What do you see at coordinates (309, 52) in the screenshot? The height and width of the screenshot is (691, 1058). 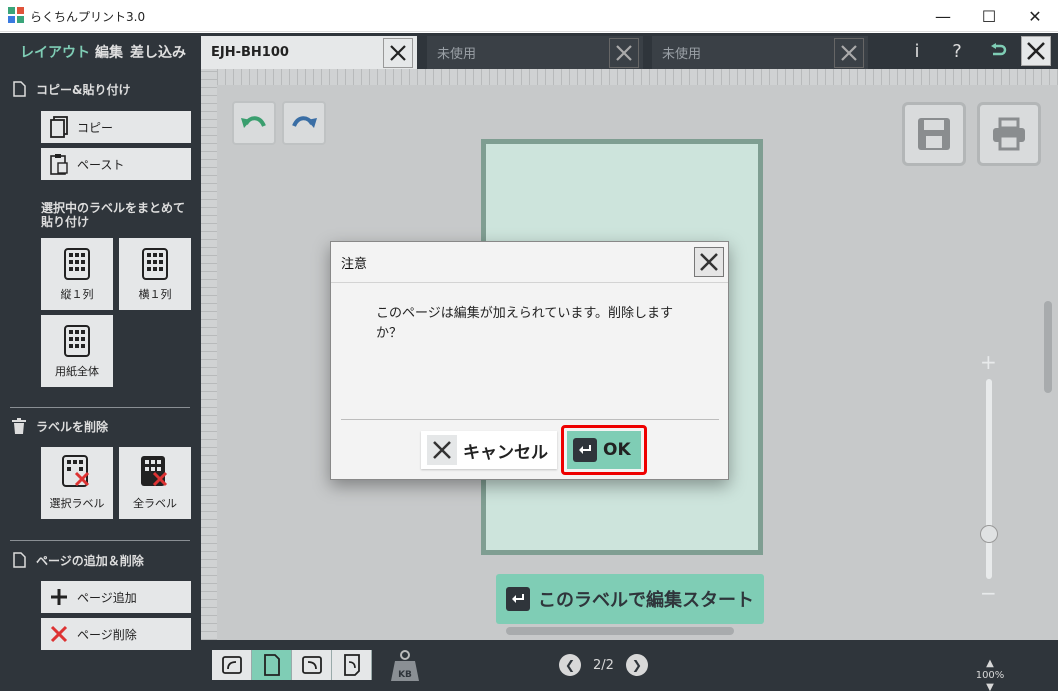 I see `doc-tab-1: EJH-BH100` at bounding box center [309, 52].